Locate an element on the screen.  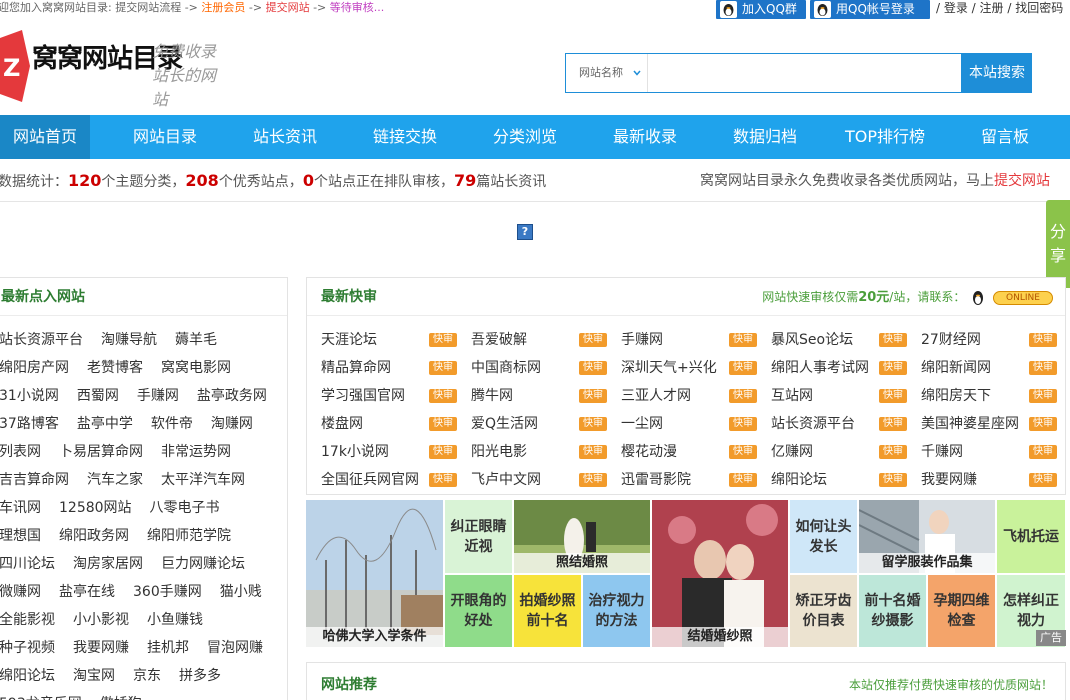
fast-review-item: 绵阳人事考试网 快审 is located at coordinates (846, 368).